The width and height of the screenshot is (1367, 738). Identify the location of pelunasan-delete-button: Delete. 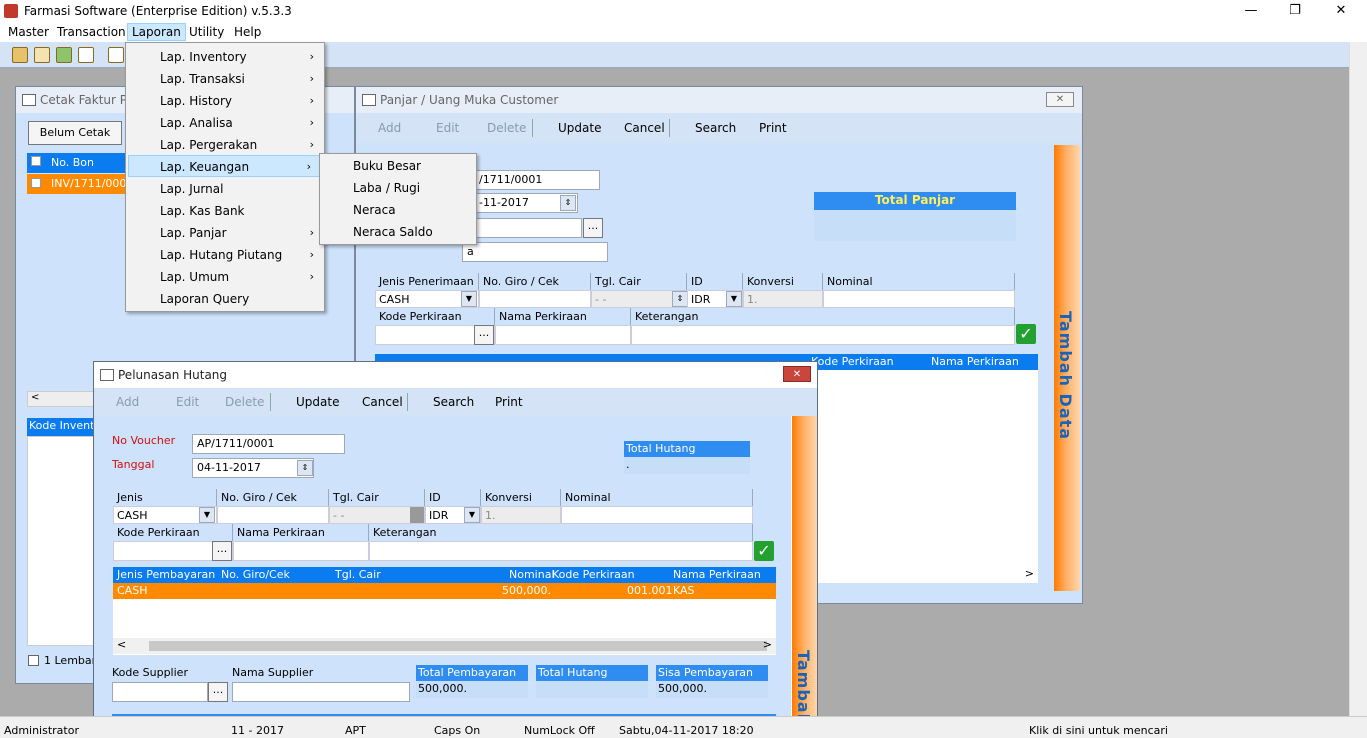
(244, 402).